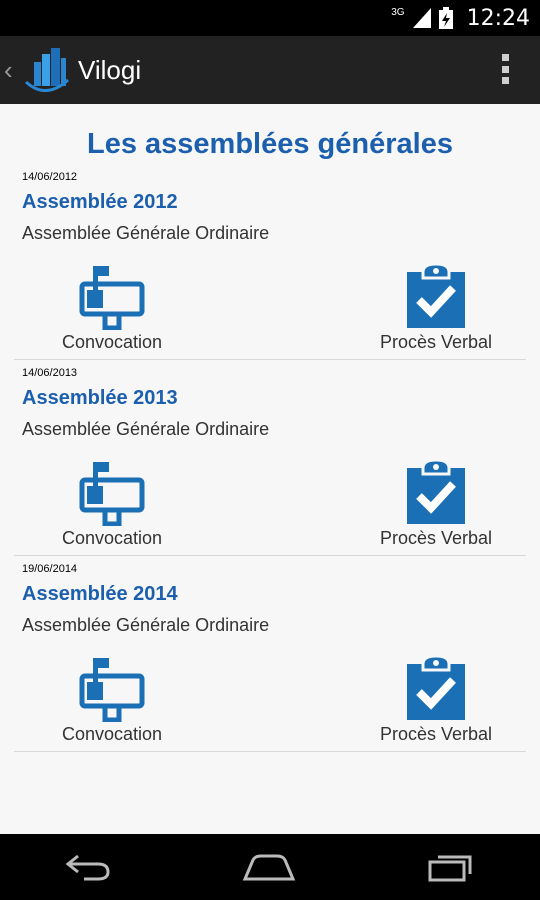 The width and height of the screenshot is (540, 900). I want to click on navigation-bar, so click(270, 867).